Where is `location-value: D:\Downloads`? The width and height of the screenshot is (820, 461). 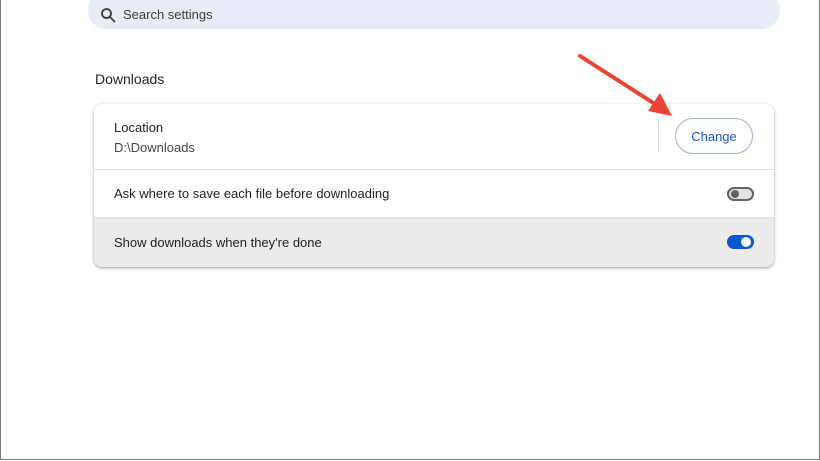
location-value: D:\Downloads is located at coordinates (154, 147).